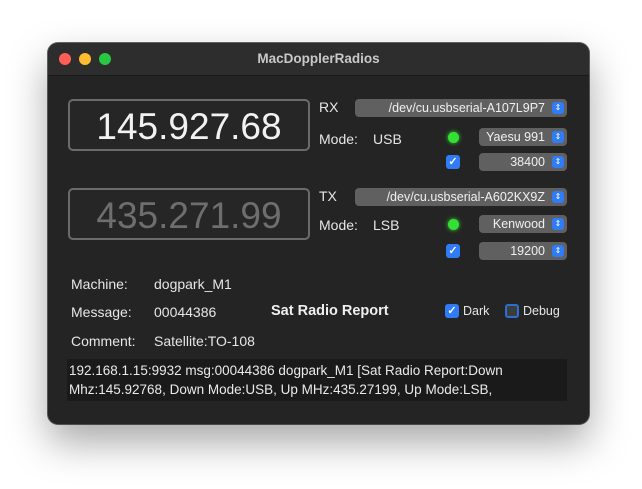  What do you see at coordinates (465, 197) in the screenshot?
I see `tx-port-value: /dev/cu.usbserial-A602KX9Z` at bounding box center [465, 197].